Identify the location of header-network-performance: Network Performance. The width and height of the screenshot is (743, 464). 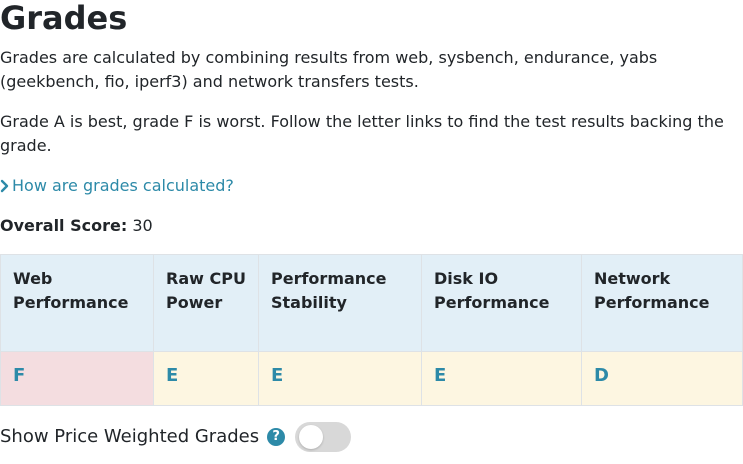
(662, 303).